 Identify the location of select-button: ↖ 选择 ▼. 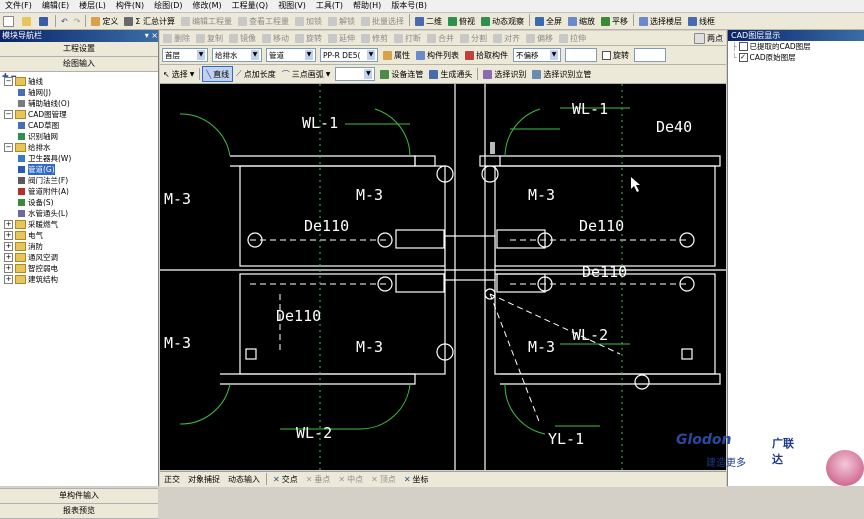
(178, 74).